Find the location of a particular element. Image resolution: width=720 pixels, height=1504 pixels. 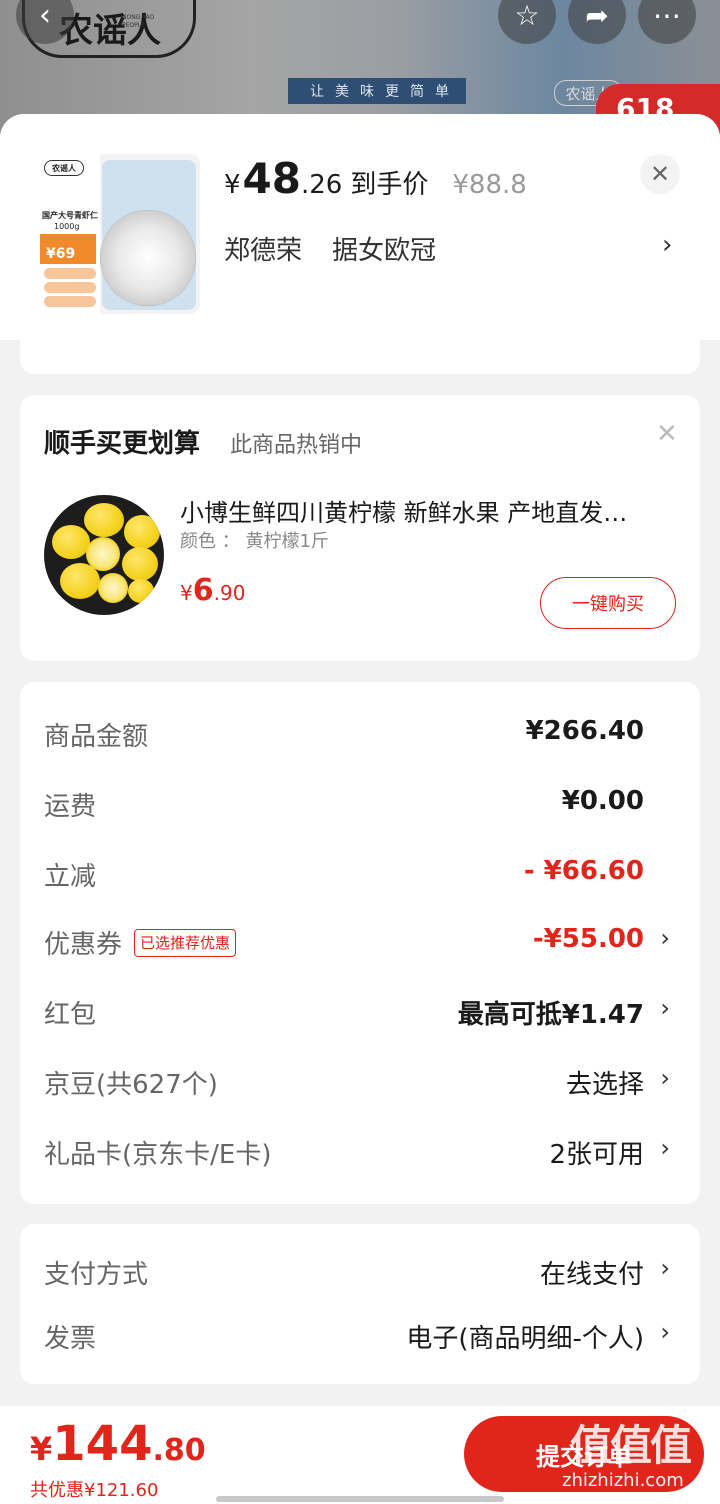

header-card-bottom is located at coordinates (360, 357).